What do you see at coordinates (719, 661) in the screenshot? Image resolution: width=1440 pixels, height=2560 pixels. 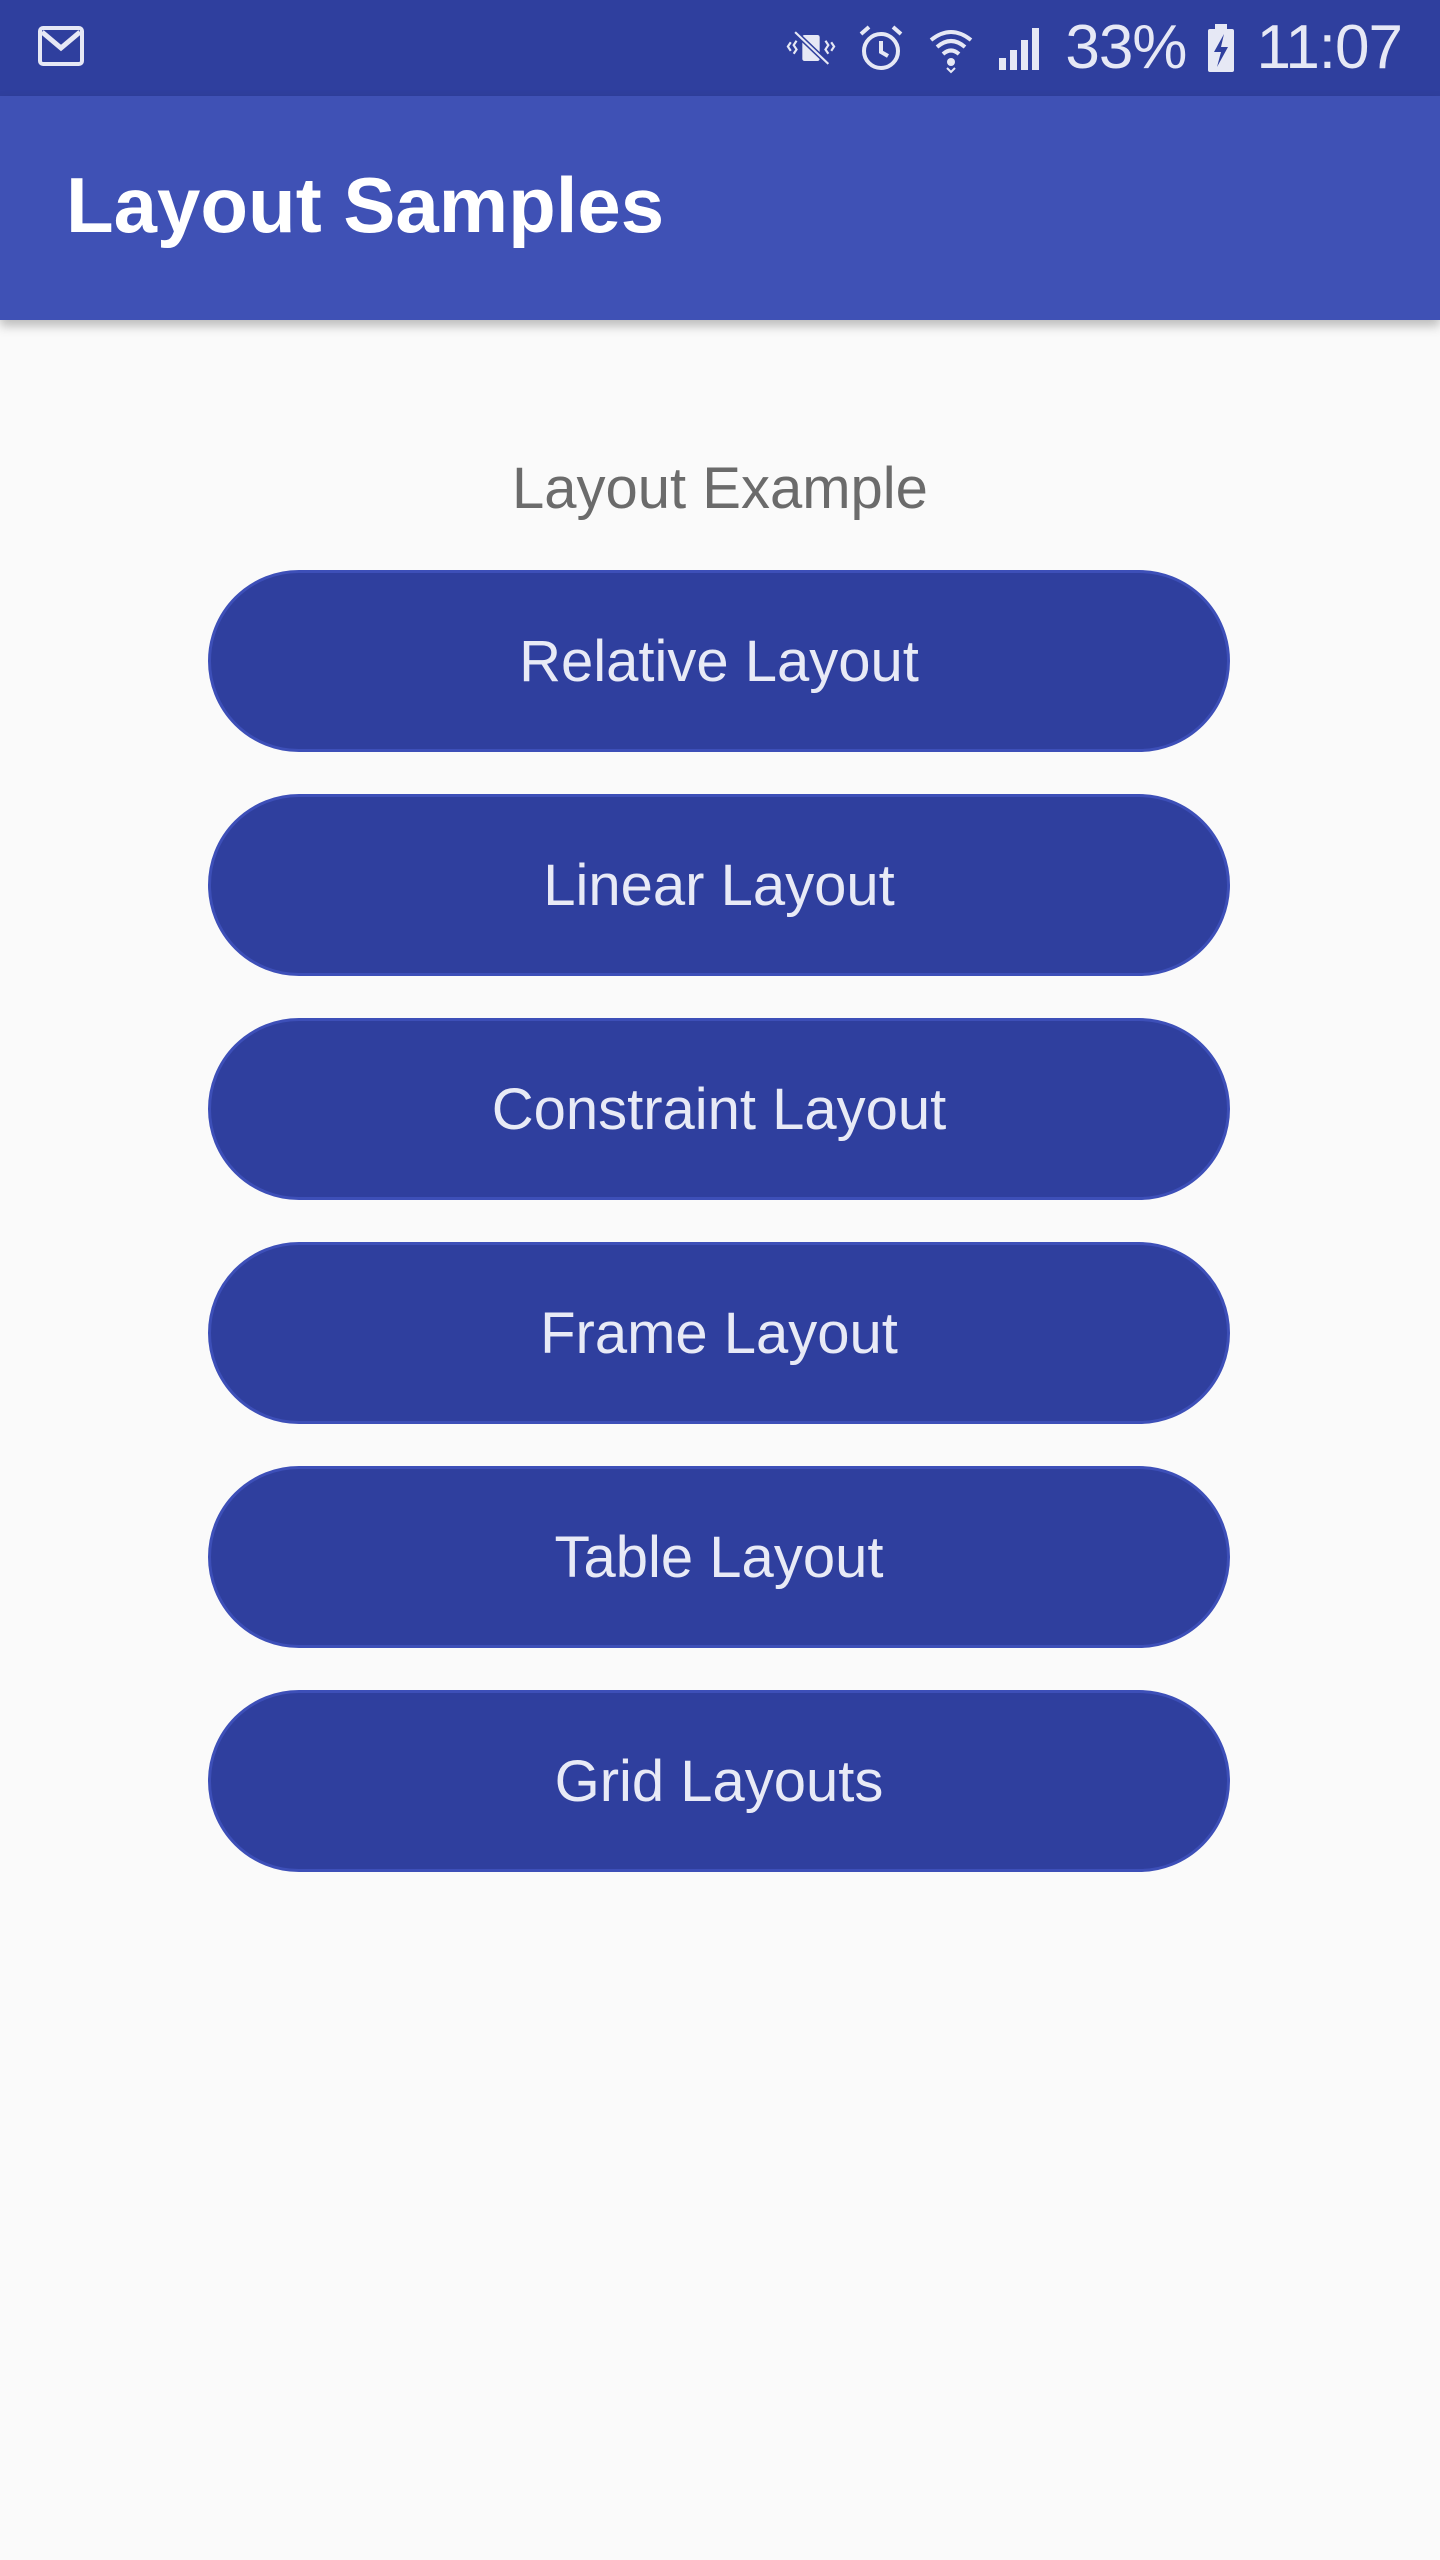 I see `relative-layout-button: Relative Layout` at bounding box center [719, 661].